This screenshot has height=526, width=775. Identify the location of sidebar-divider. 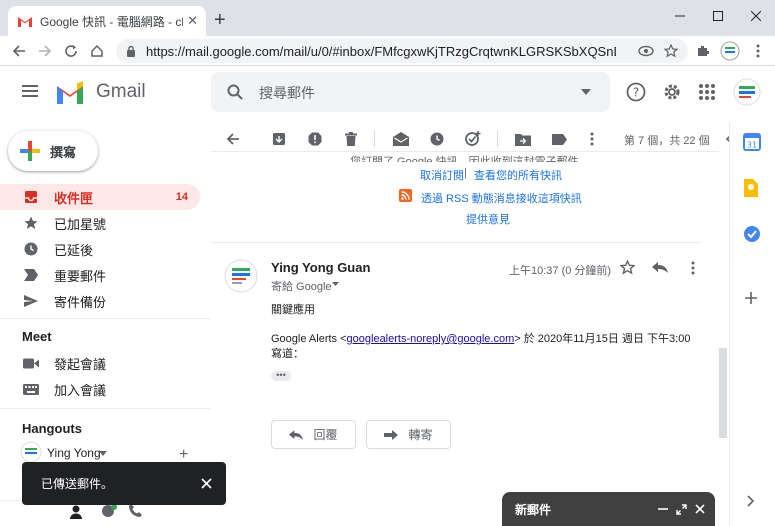
(105, 318).